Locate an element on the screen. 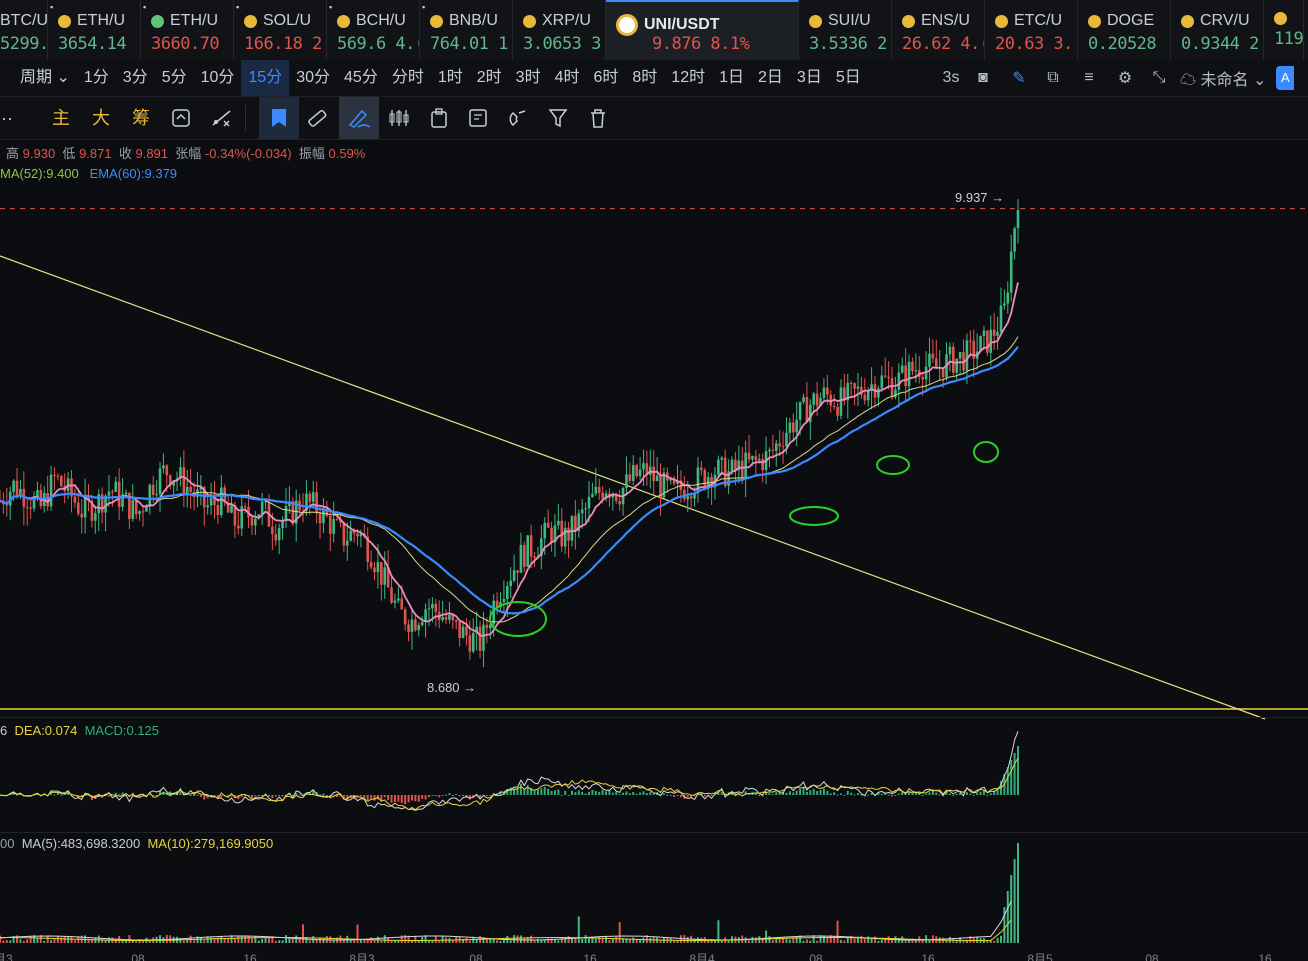 Image resolution: width=1308 pixels, height=961 pixels. low-price-marker: 8.680 → is located at coordinates (452, 687).